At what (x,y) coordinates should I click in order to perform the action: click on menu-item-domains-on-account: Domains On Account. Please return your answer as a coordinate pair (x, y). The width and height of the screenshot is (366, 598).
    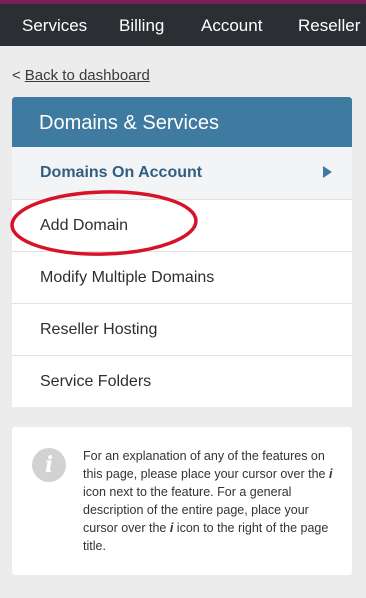
    Looking at the image, I should click on (182, 173).